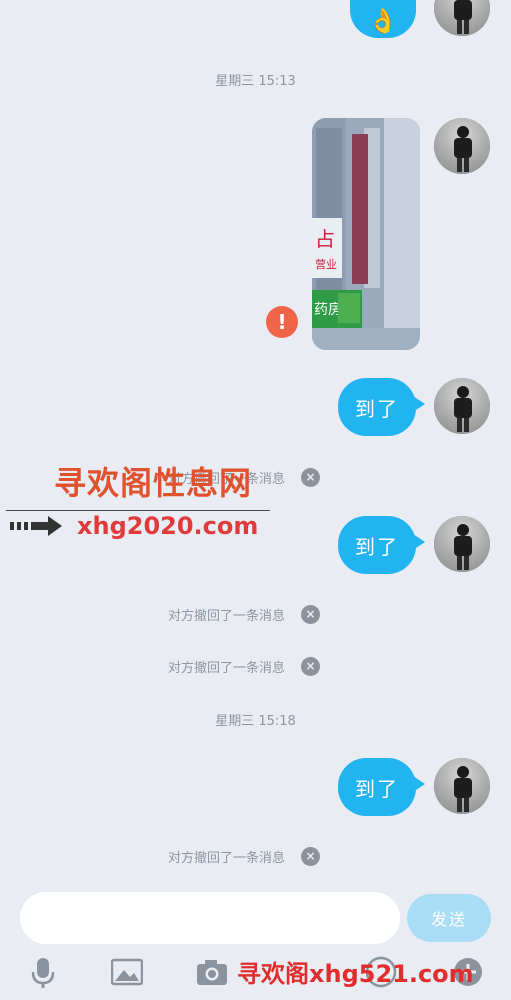 Image resolution: width=511 pixels, height=1000 pixels. I want to click on svg-text: 占, so click(325, 239).